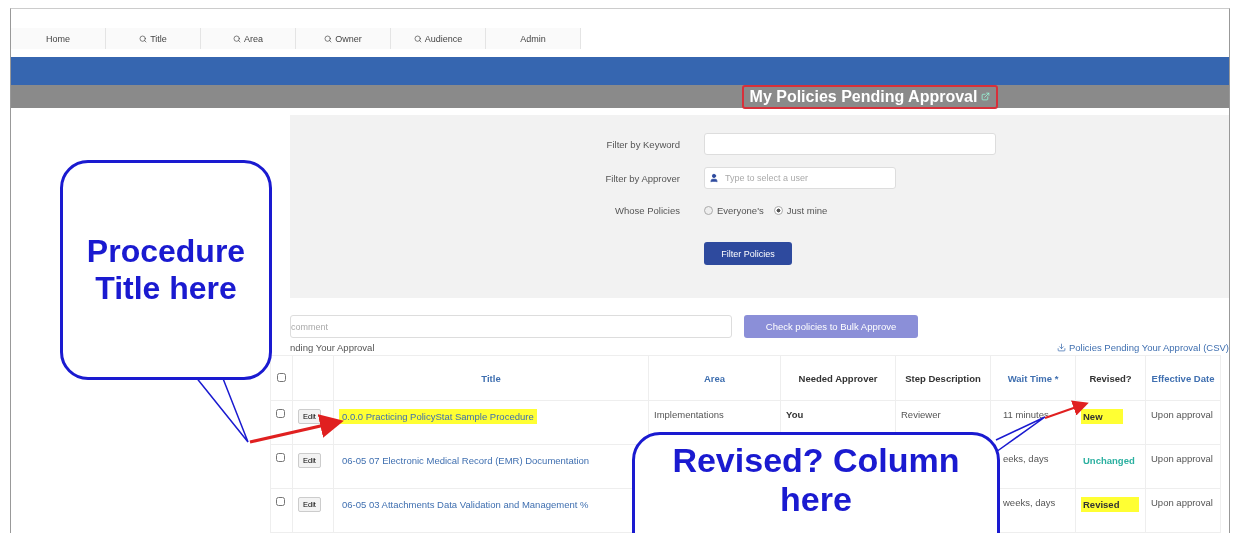 The width and height of the screenshot is (1240, 533). I want to click on table-cell: weeks, days, so click(1029, 502).